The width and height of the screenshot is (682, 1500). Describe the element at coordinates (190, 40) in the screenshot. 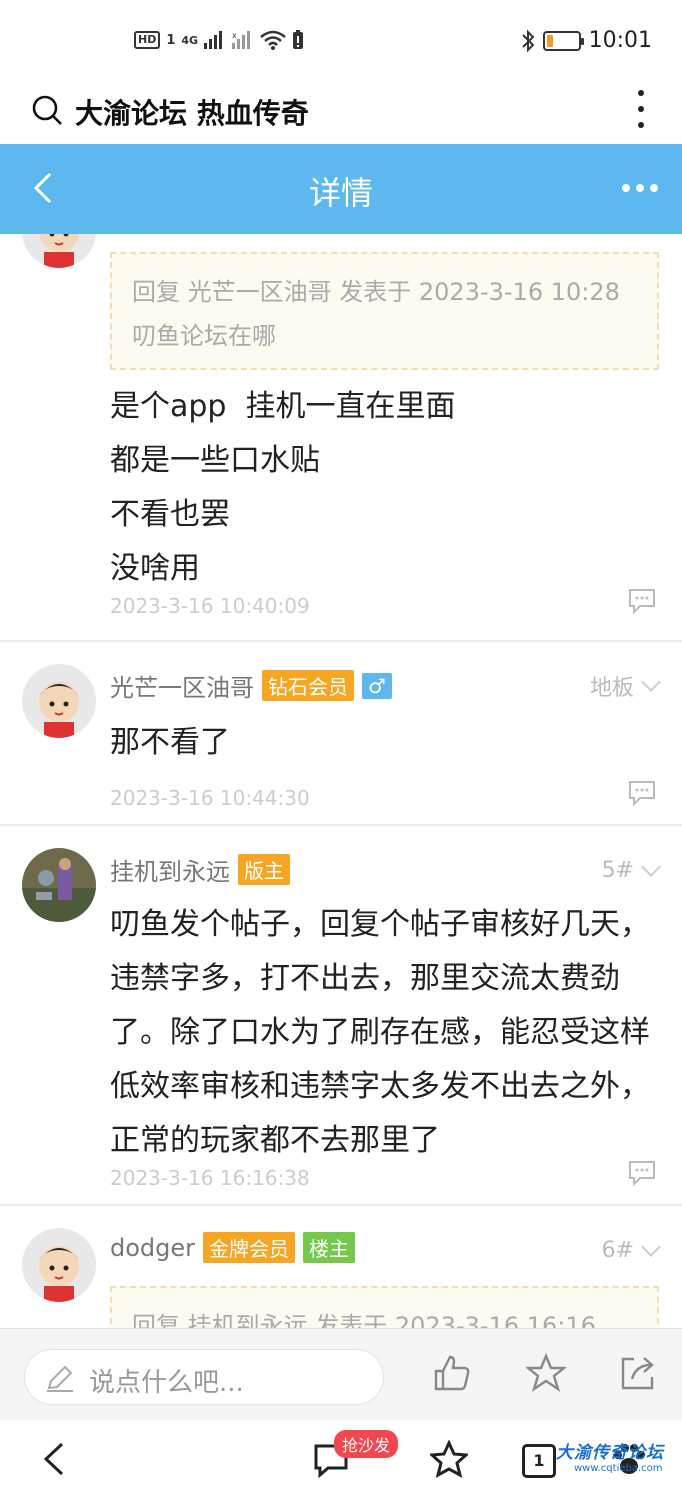

I see `network-label: 4G` at that location.